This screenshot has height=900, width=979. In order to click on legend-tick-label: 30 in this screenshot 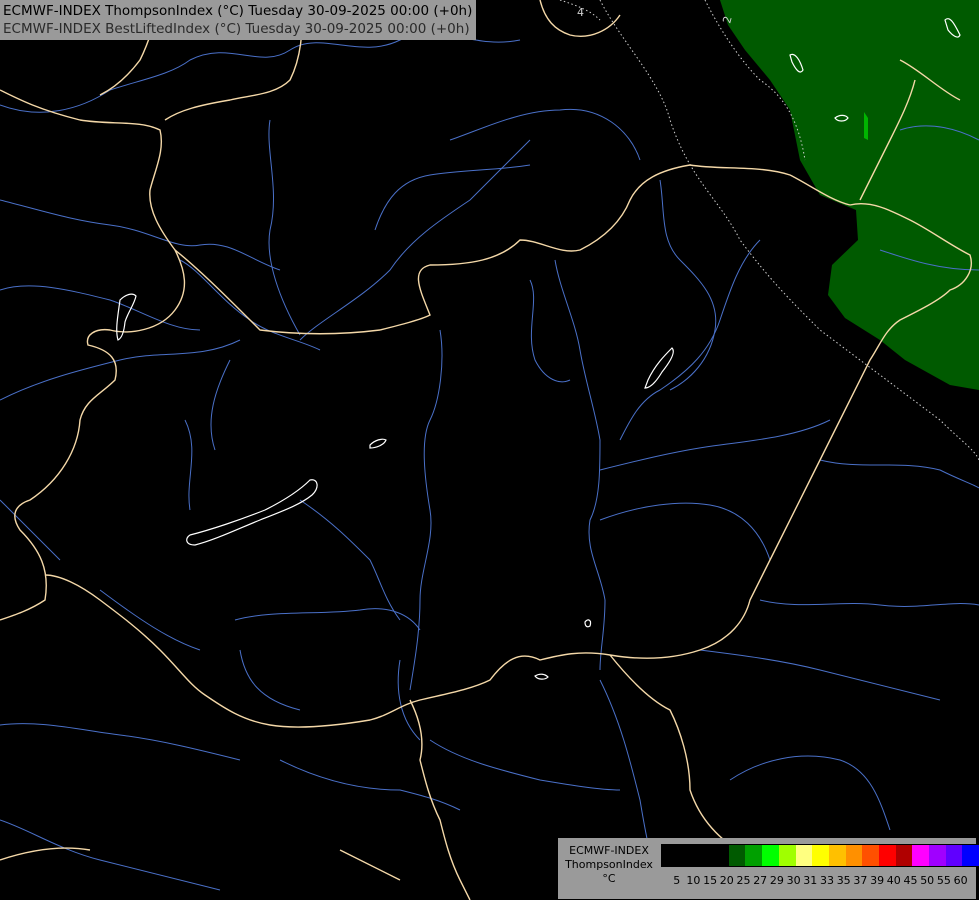, I will do `click(793, 880)`.